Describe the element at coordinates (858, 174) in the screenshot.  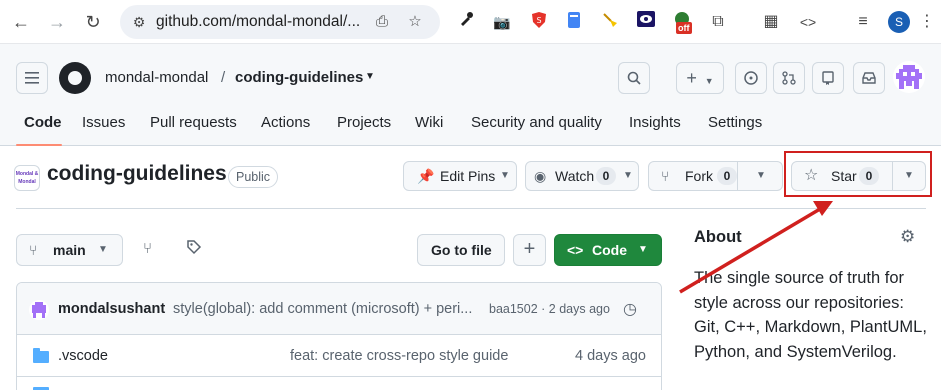
I see `annotation-highlight-box` at that location.